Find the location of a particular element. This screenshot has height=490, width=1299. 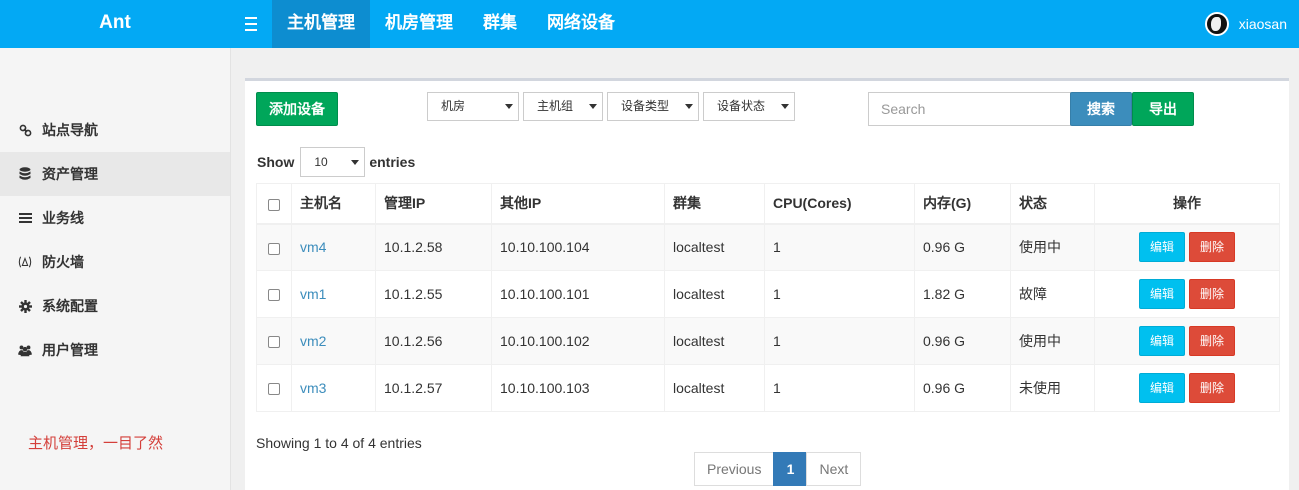

host-name-cell: vm4 is located at coordinates (333, 247).